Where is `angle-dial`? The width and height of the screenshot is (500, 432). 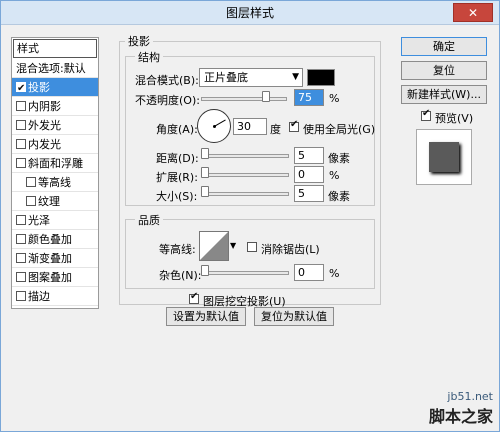
angle-dial is located at coordinates (214, 126).